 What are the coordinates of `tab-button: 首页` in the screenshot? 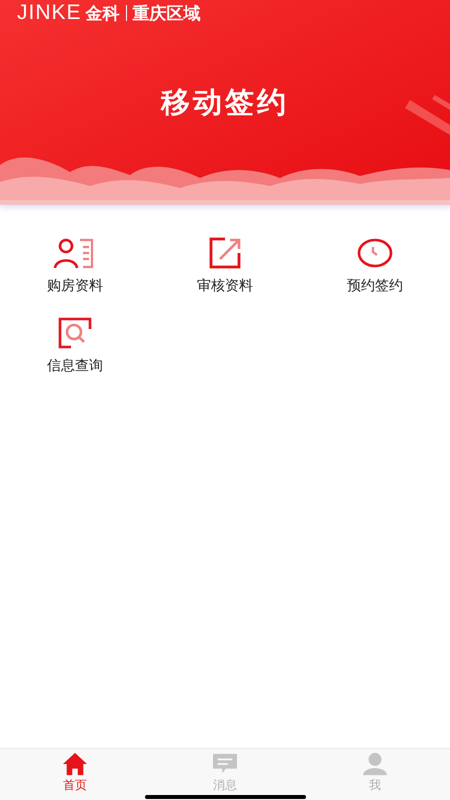 It's located at (75, 774).